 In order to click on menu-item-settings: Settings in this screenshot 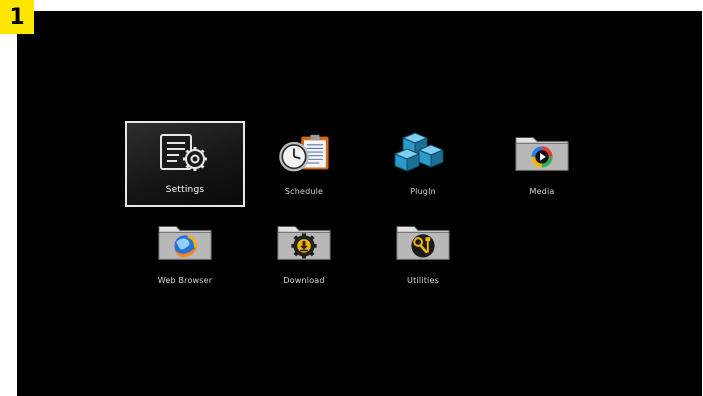, I will do `click(185, 164)`.